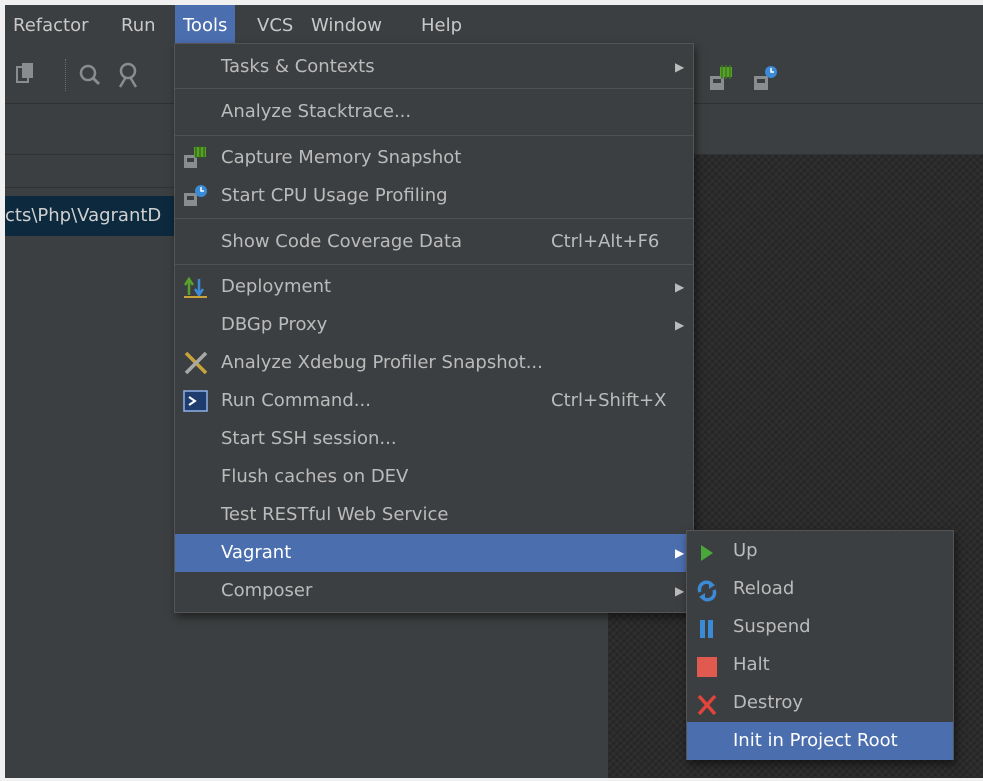 The image size is (983, 781). I want to click on menu-item-label: Show Code Coverage Data, so click(342, 241).